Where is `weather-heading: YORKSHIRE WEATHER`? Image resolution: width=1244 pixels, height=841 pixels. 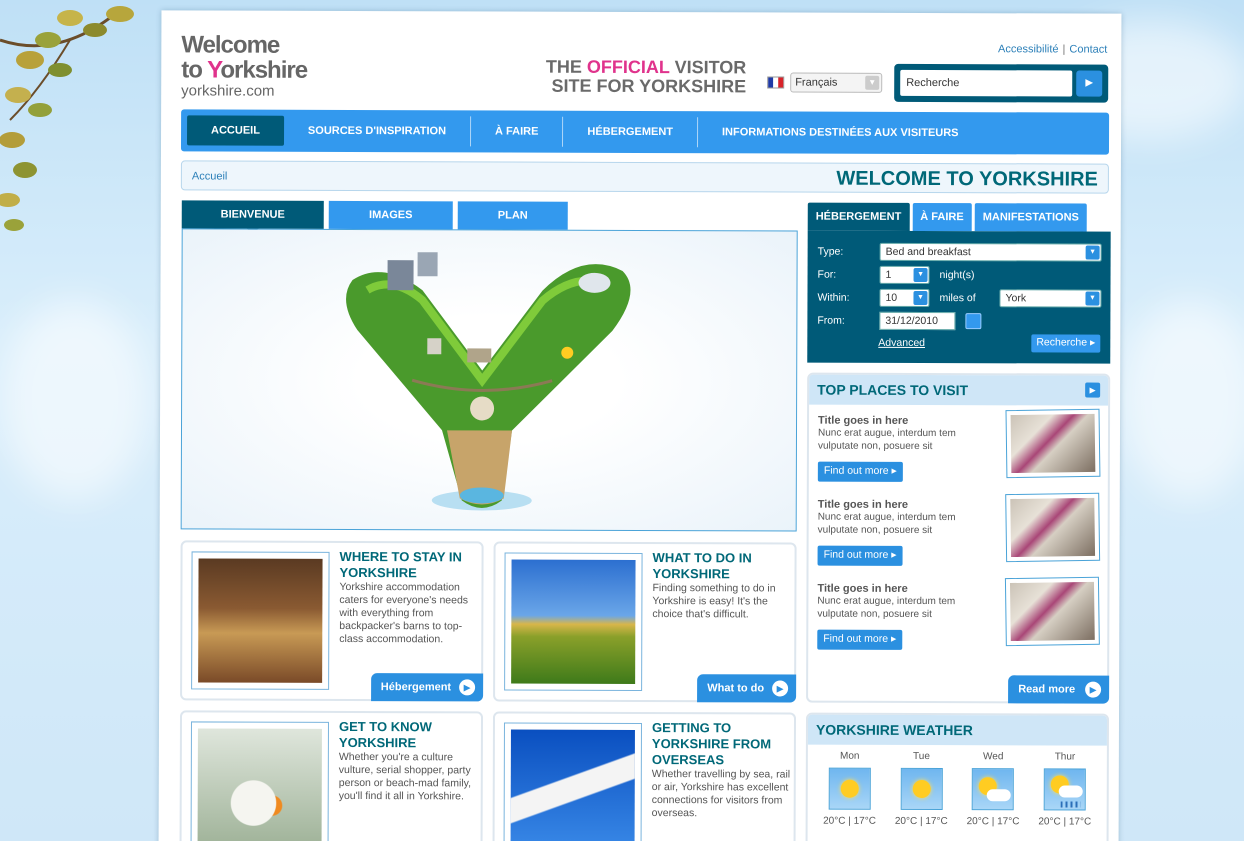 weather-heading: YORKSHIRE WEATHER is located at coordinates (957, 730).